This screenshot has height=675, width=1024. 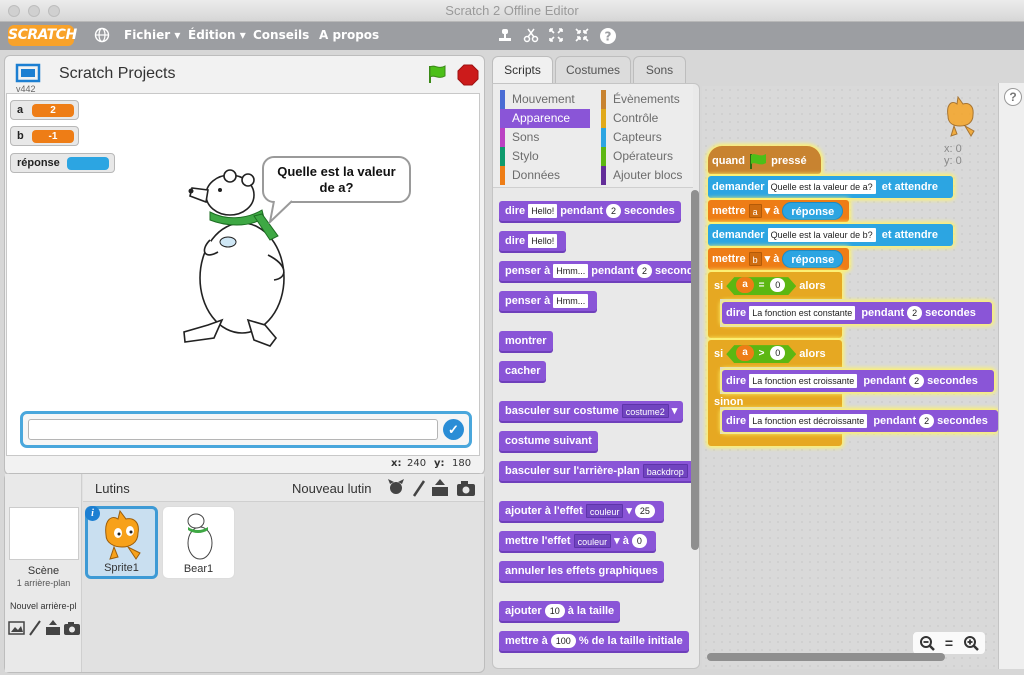 What do you see at coordinates (545, 99) in the screenshot?
I see `category-motion: Mouvement` at bounding box center [545, 99].